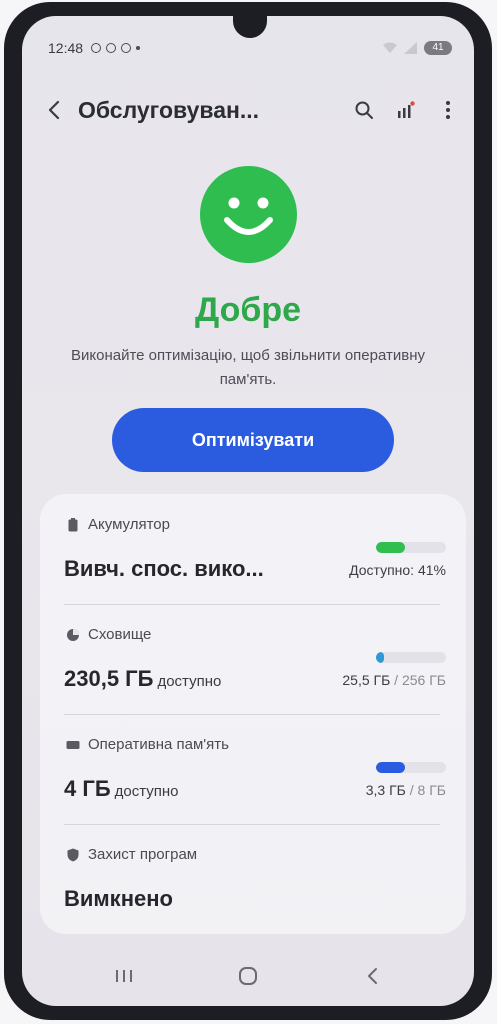 This screenshot has width=497, height=1024. Describe the element at coordinates (250, 48) in the screenshot. I see `status-bar: 12:48 41` at that location.